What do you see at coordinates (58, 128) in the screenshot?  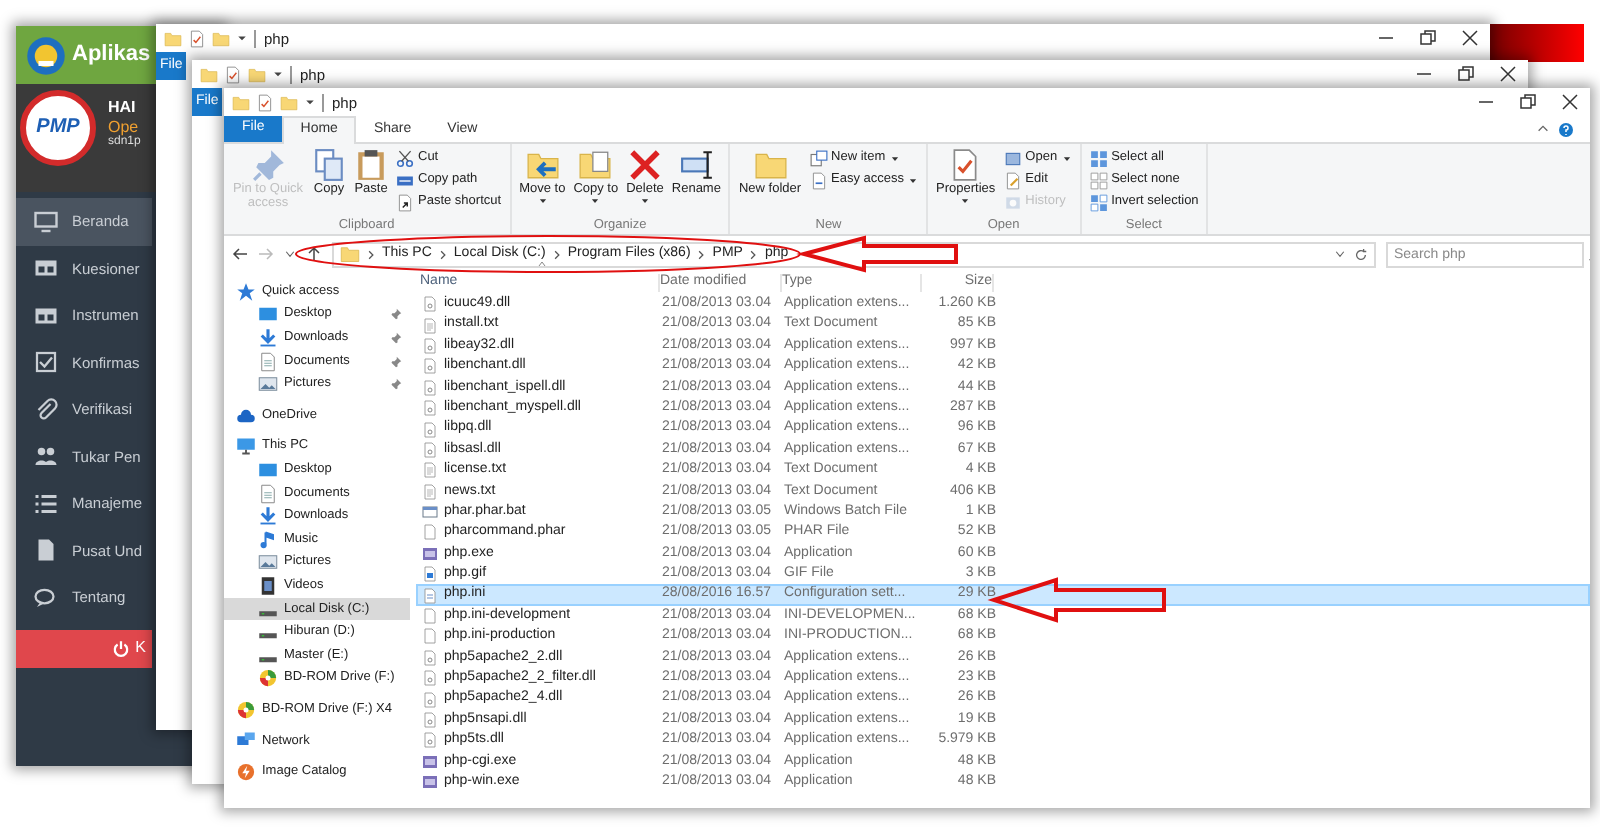 I see `logo: PMP` at bounding box center [58, 128].